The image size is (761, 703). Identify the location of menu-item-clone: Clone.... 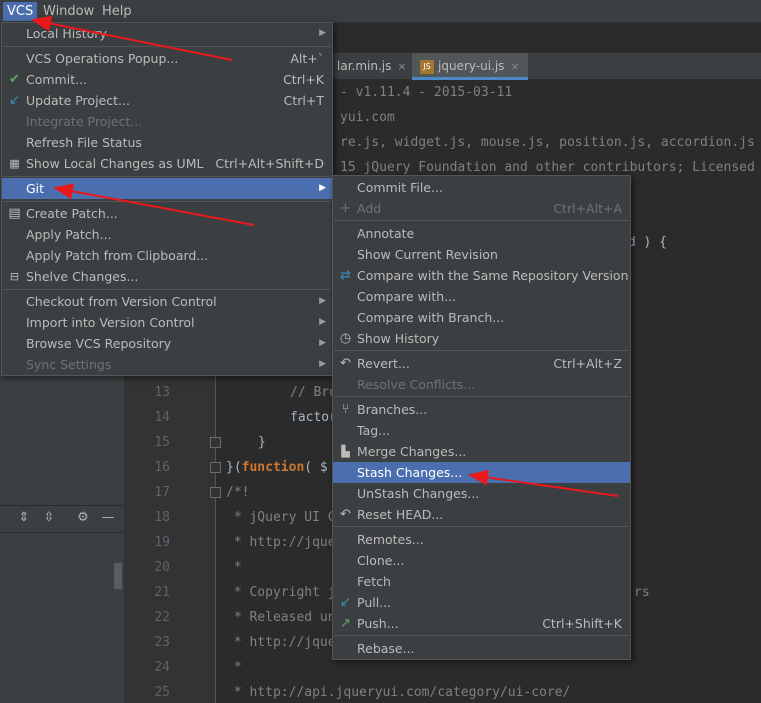
(481, 560).